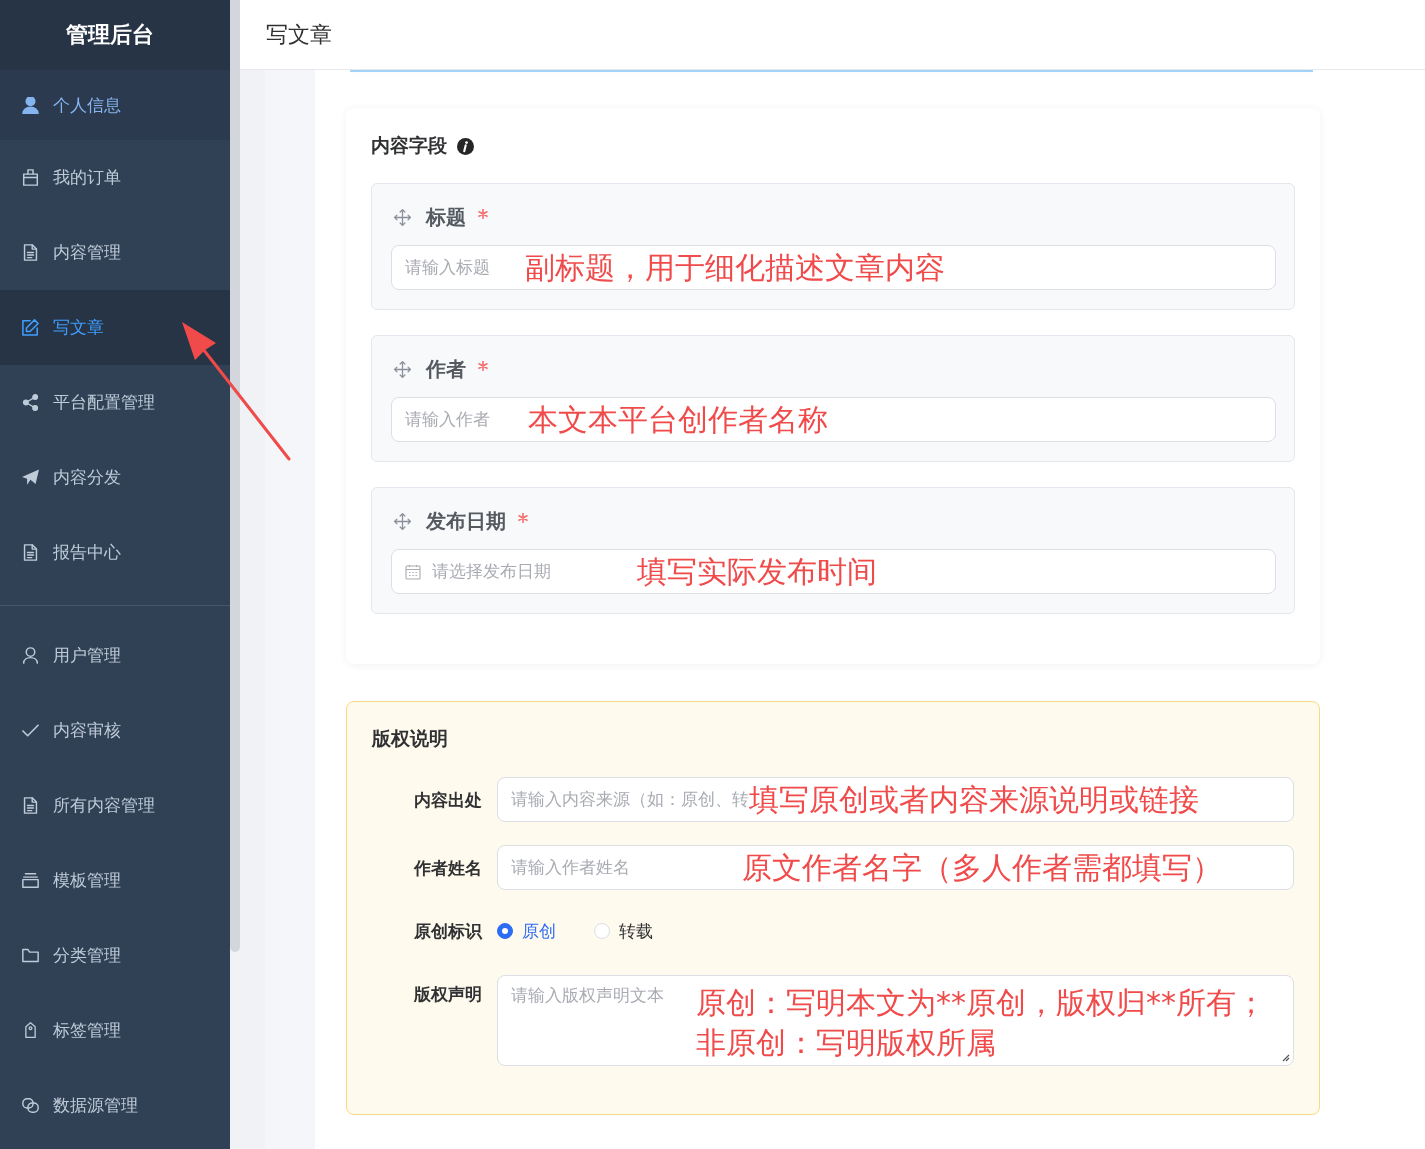 This screenshot has height=1149, width=1425. What do you see at coordinates (115, 730) in the screenshot?
I see `sidebar-item: 内容审核` at bounding box center [115, 730].